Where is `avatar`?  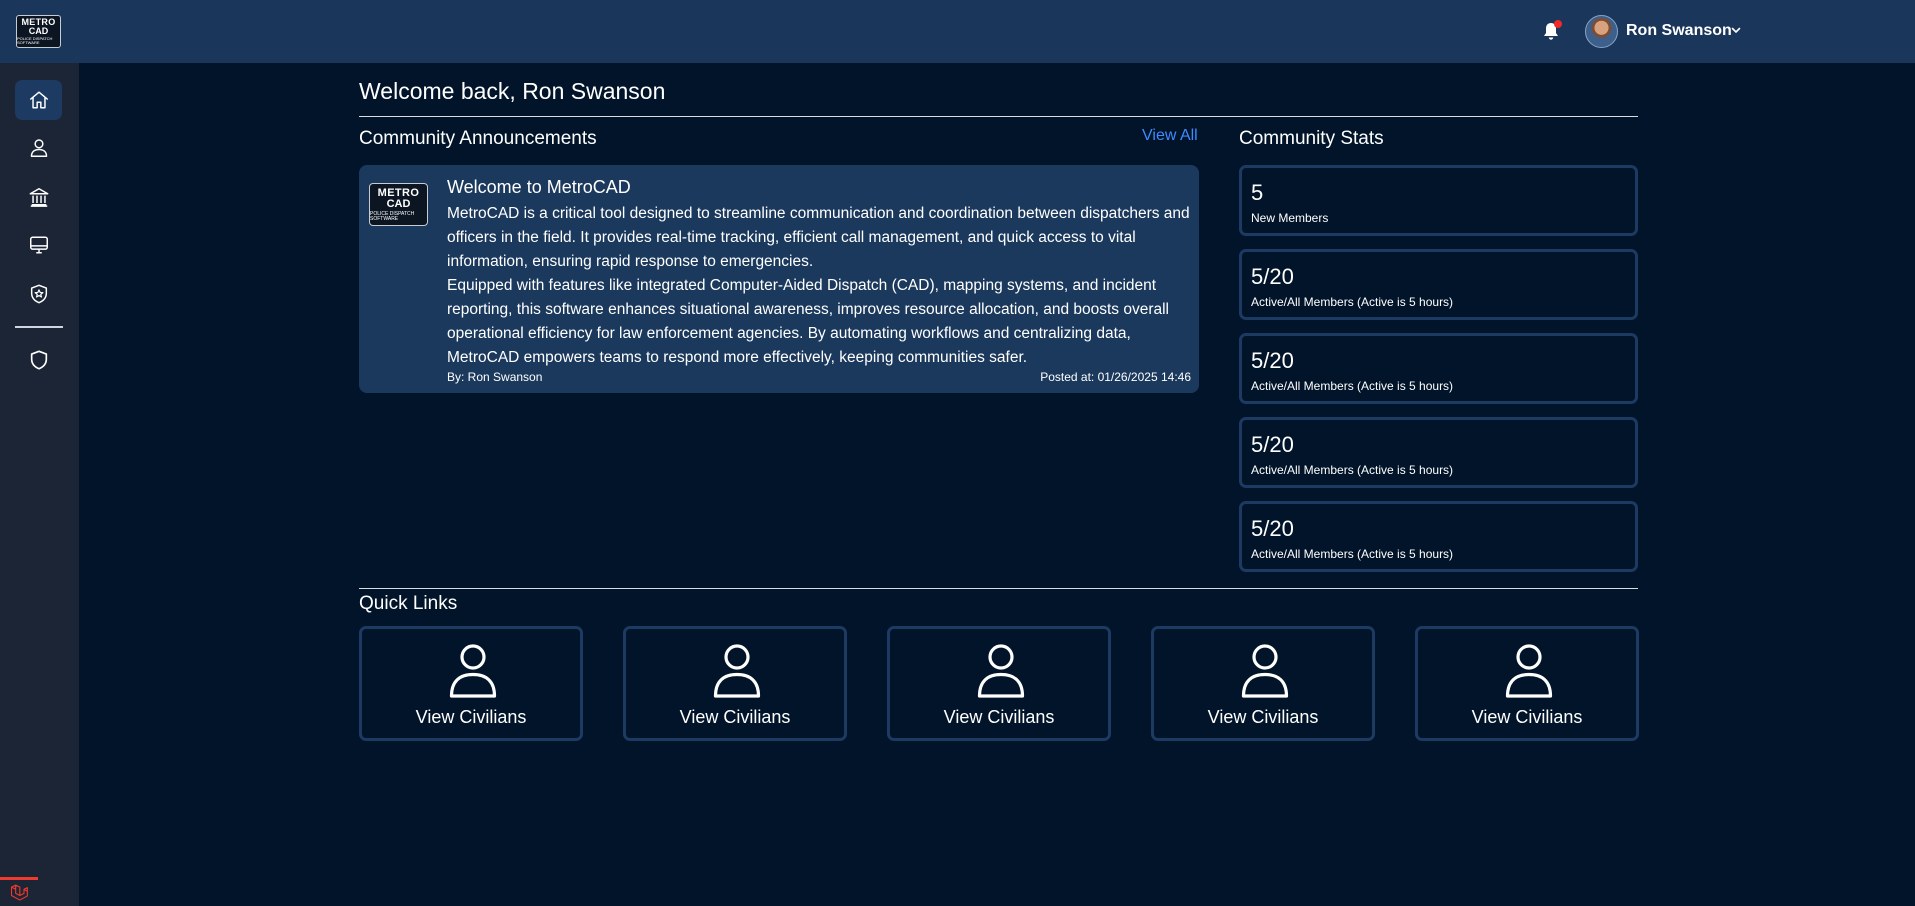 avatar is located at coordinates (1601, 31).